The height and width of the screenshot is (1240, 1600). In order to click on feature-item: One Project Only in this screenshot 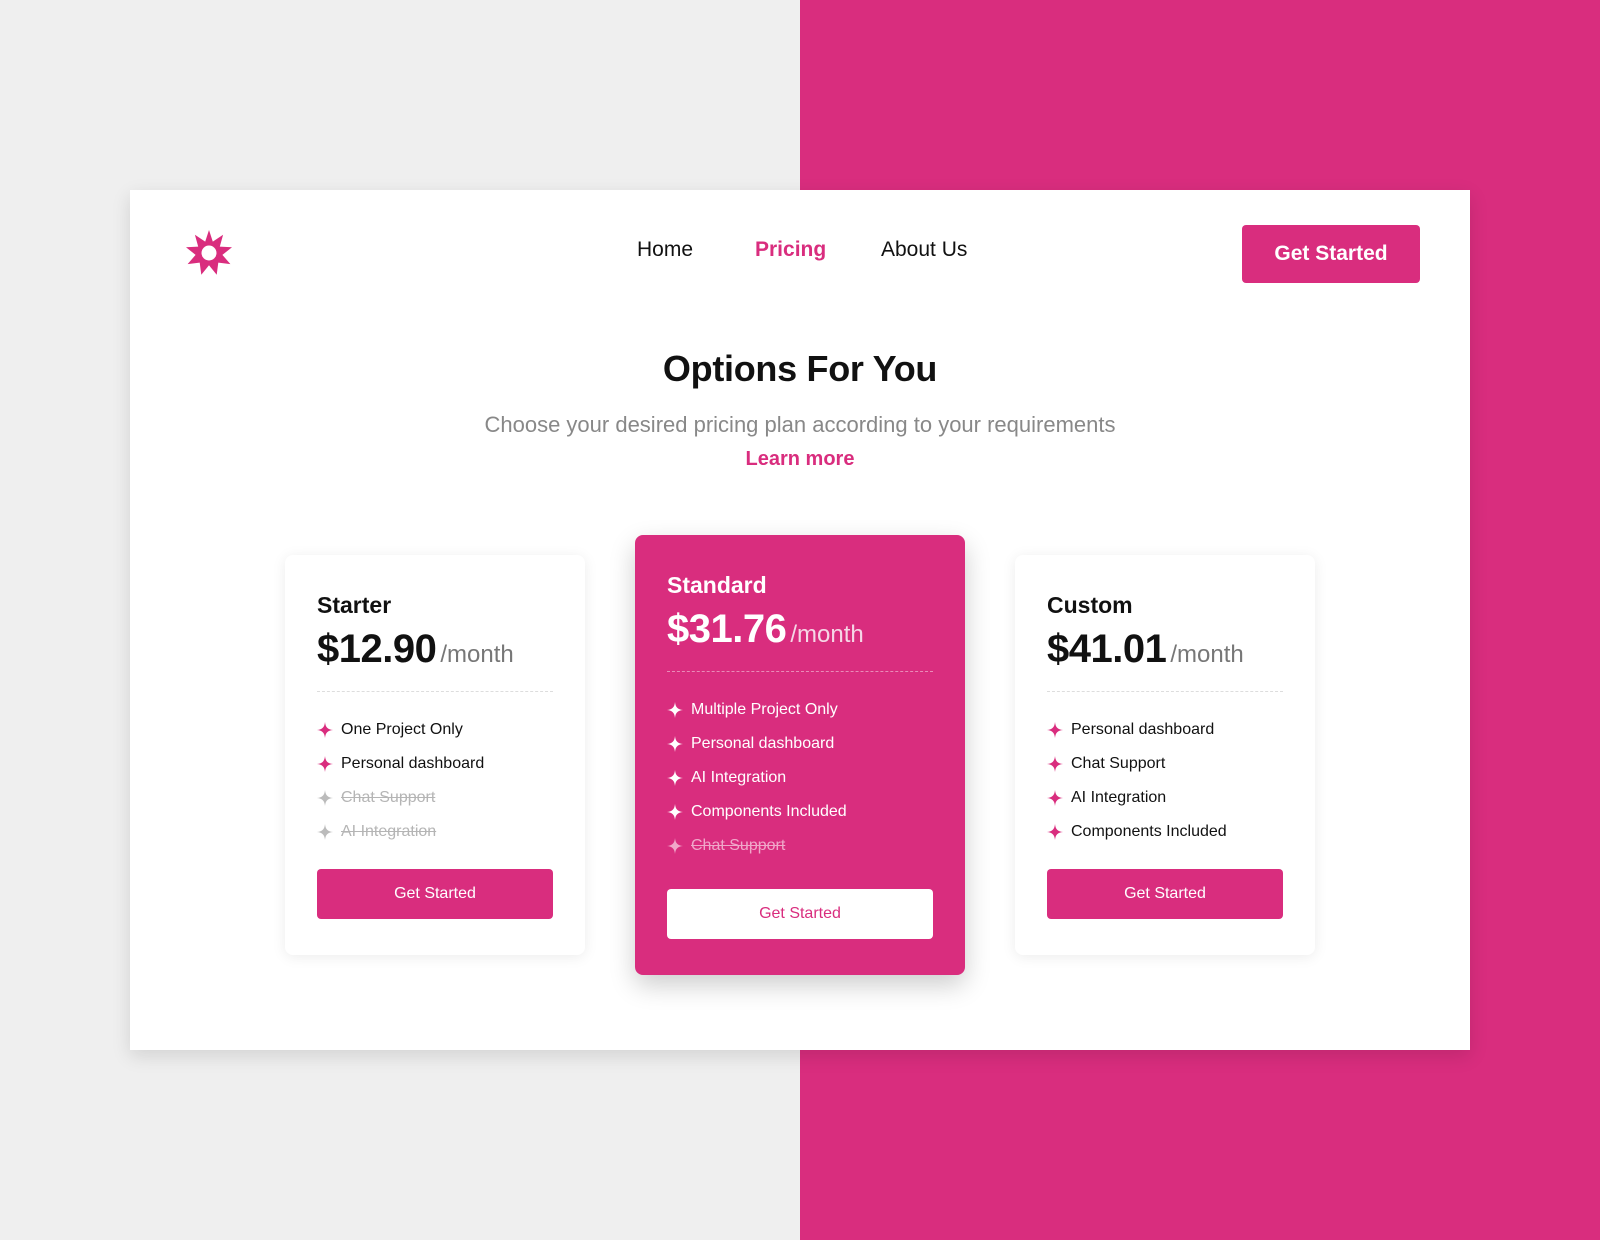, I will do `click(400, 730)`.